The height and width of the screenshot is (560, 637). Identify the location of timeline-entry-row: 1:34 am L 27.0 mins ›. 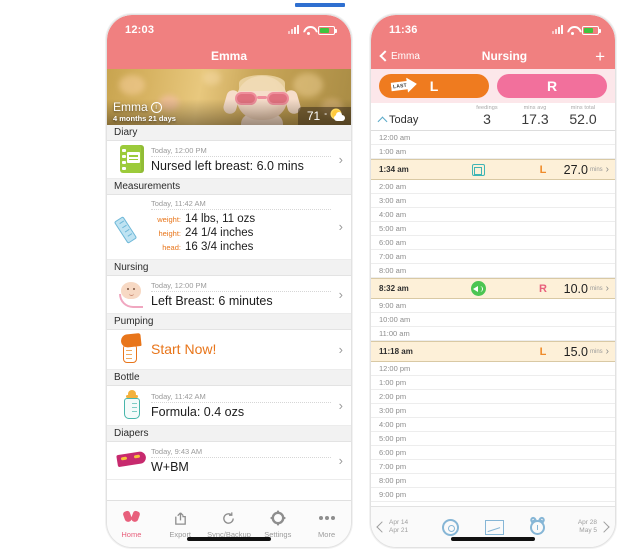
(493, 169).